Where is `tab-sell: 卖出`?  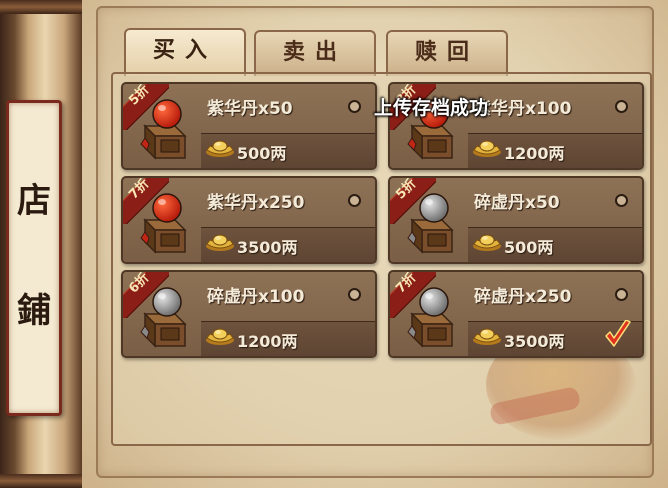 tab-sell: 卖出 is located at coordinates (315, 53).